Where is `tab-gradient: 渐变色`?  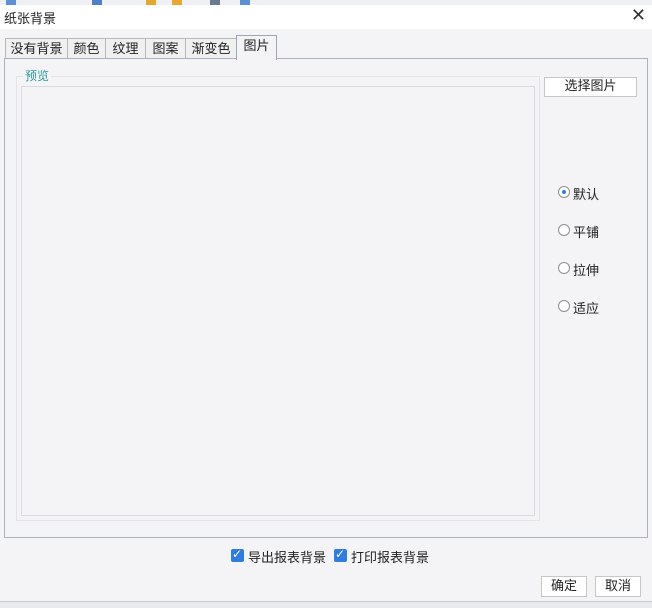
tab-gradient: 渐变色 is located at coordinates (211, 48).